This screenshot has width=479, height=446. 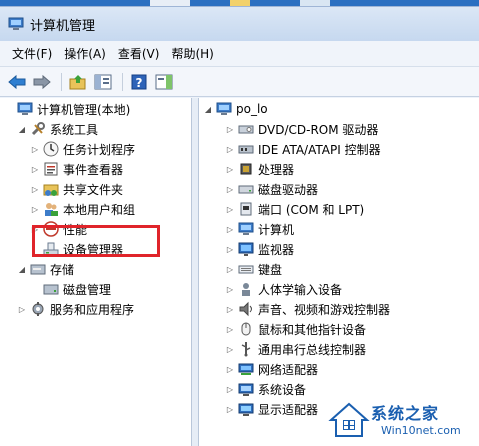 I want to click on console-tree-icon, so click(x=103, y=81).